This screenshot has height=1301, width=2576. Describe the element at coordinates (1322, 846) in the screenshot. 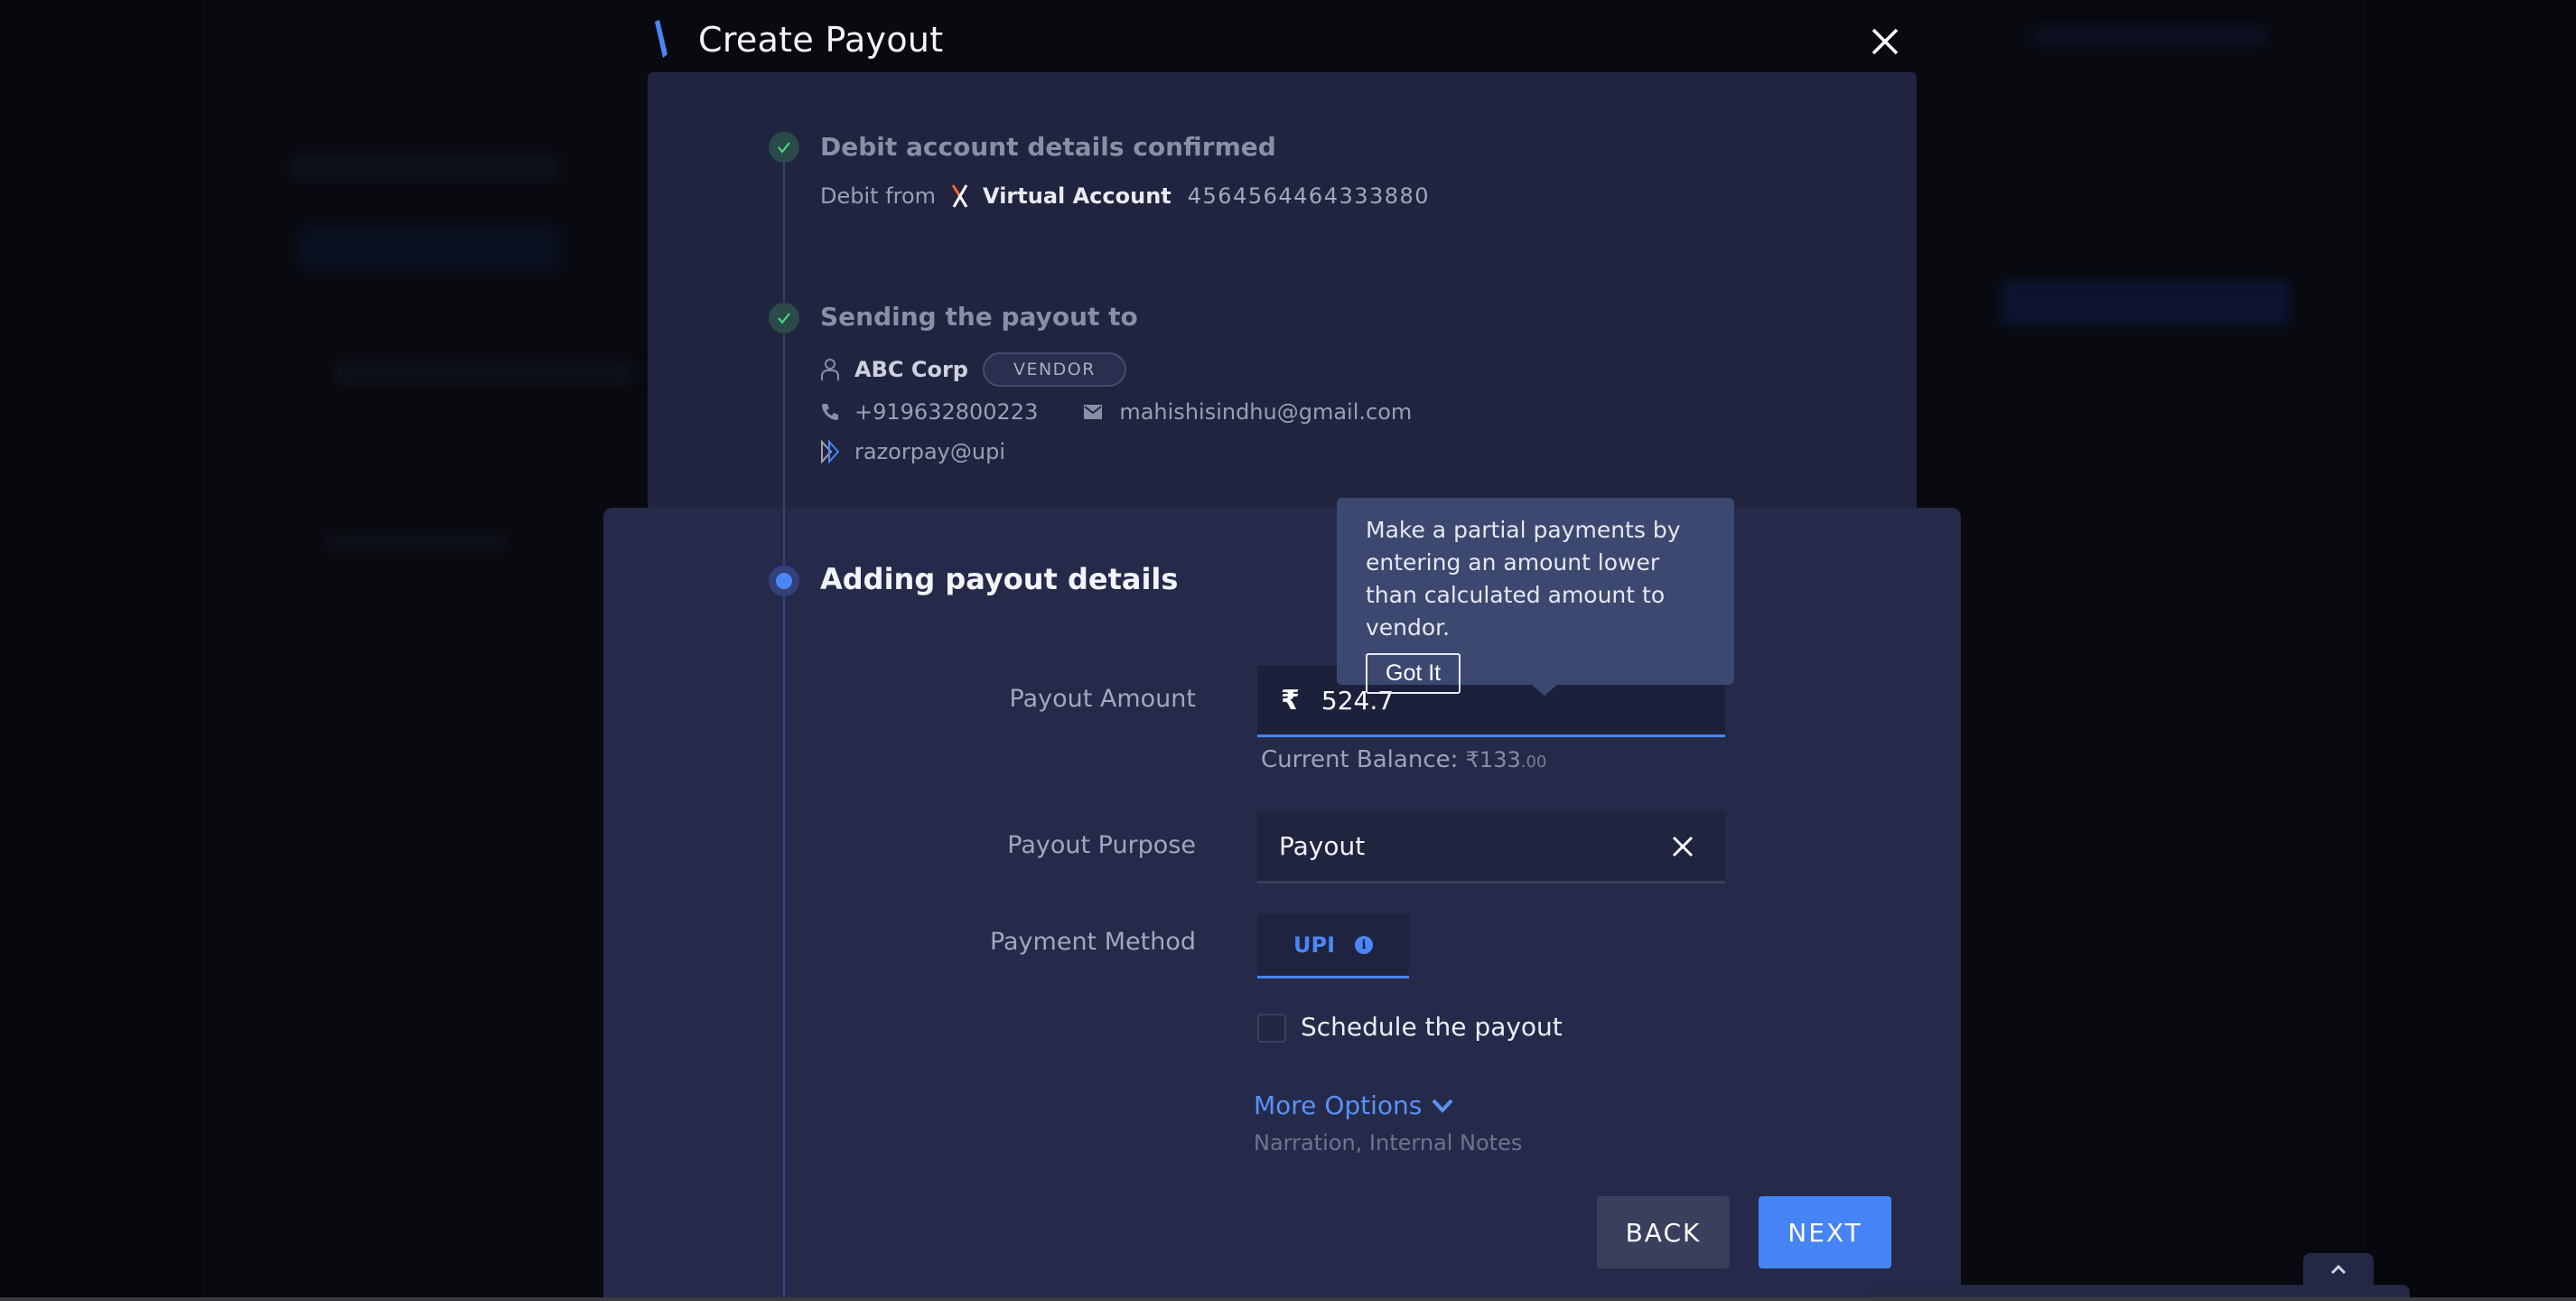

I see `payout-purpose-value: Payout` at that location.